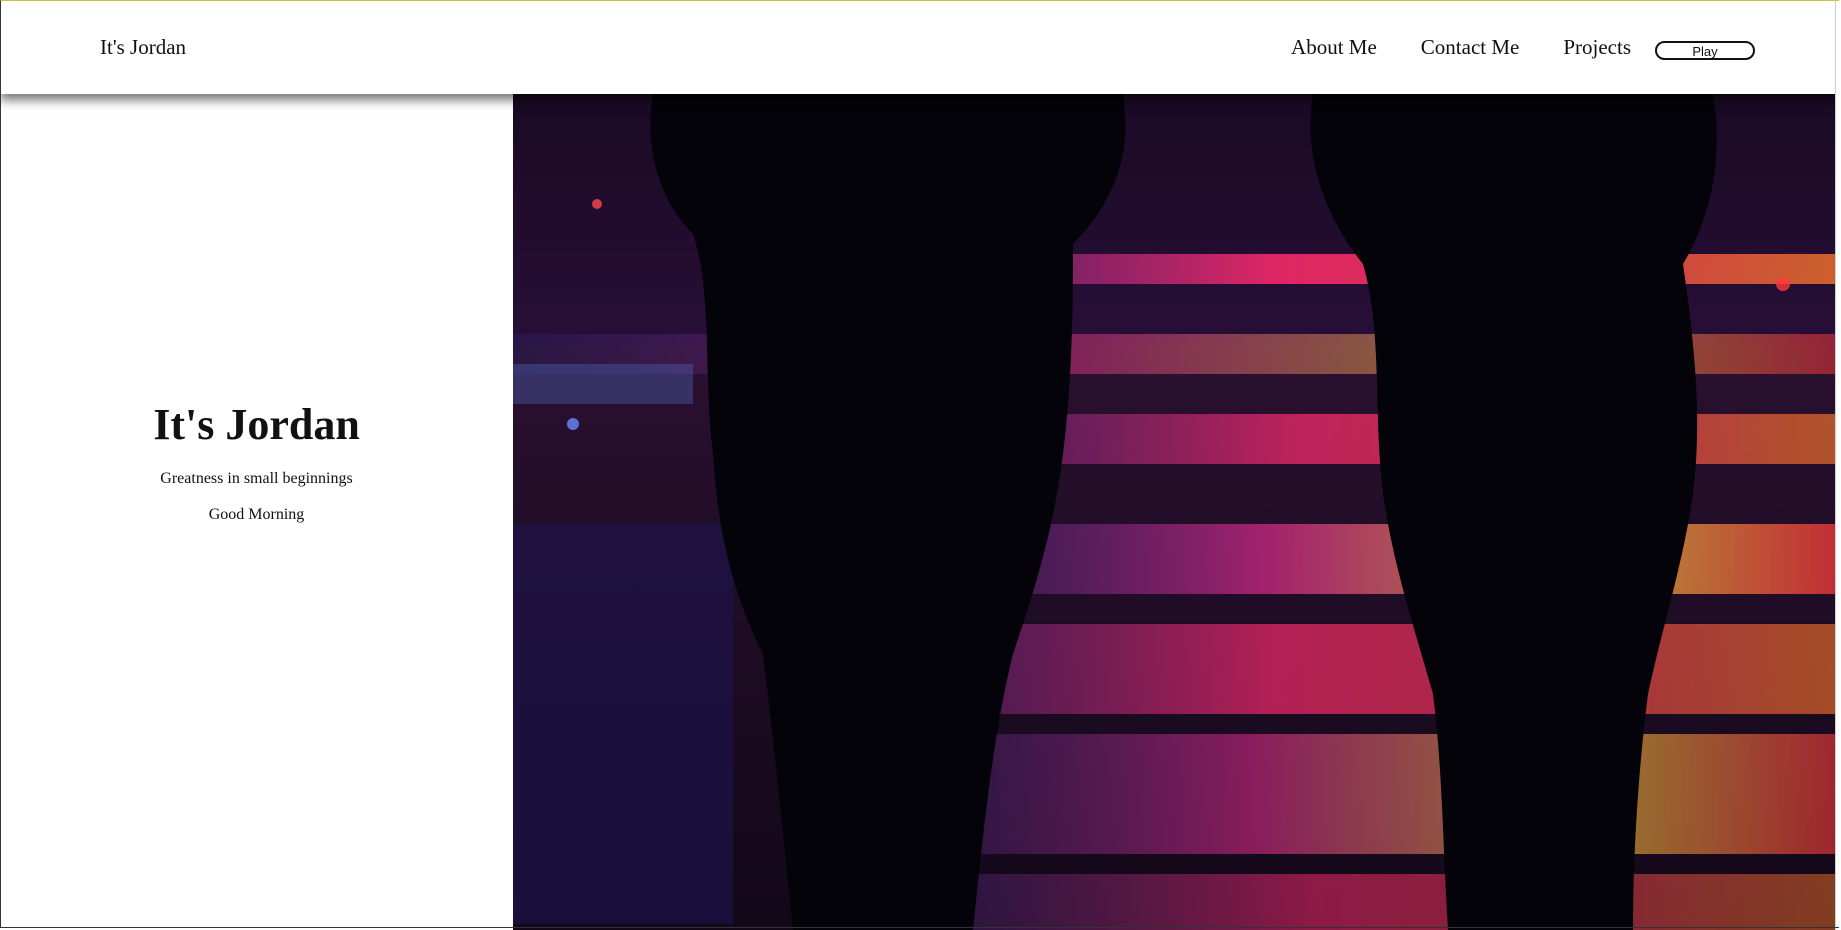 The image size is (1841, 930). What do you see at coordinates (1334, 47) in the screenshot?
I see `nav-link-about-me: About Me` at bounding box center [1334, 47].